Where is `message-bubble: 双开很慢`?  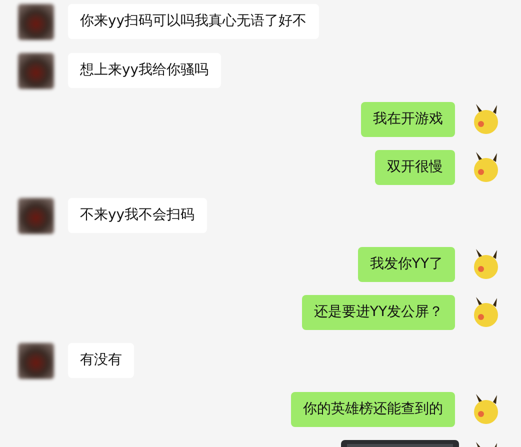
message-bubble: 双开很慢 is located at coordinates (415, 167).